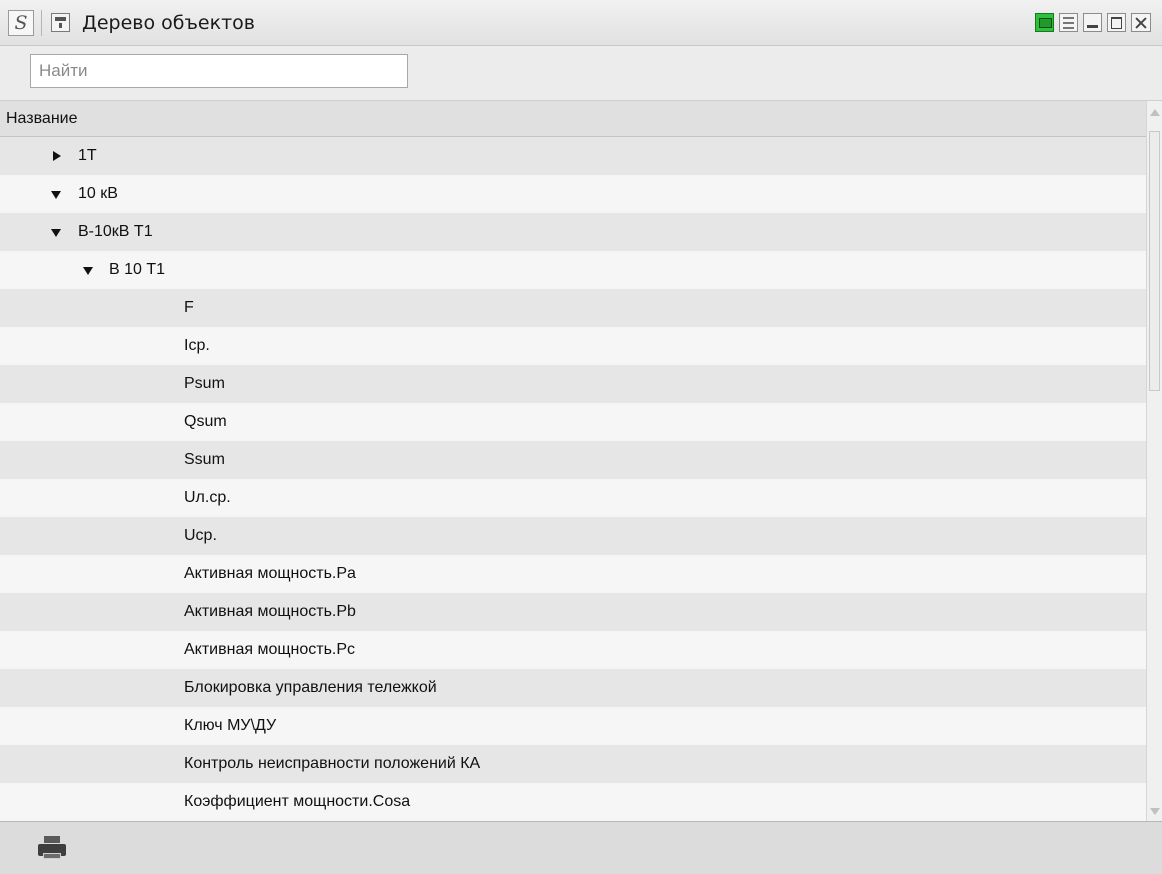 The image size is (1162, 874). I want to click on tree-row: Ключ МУ\ДУ, so click(573, 726).